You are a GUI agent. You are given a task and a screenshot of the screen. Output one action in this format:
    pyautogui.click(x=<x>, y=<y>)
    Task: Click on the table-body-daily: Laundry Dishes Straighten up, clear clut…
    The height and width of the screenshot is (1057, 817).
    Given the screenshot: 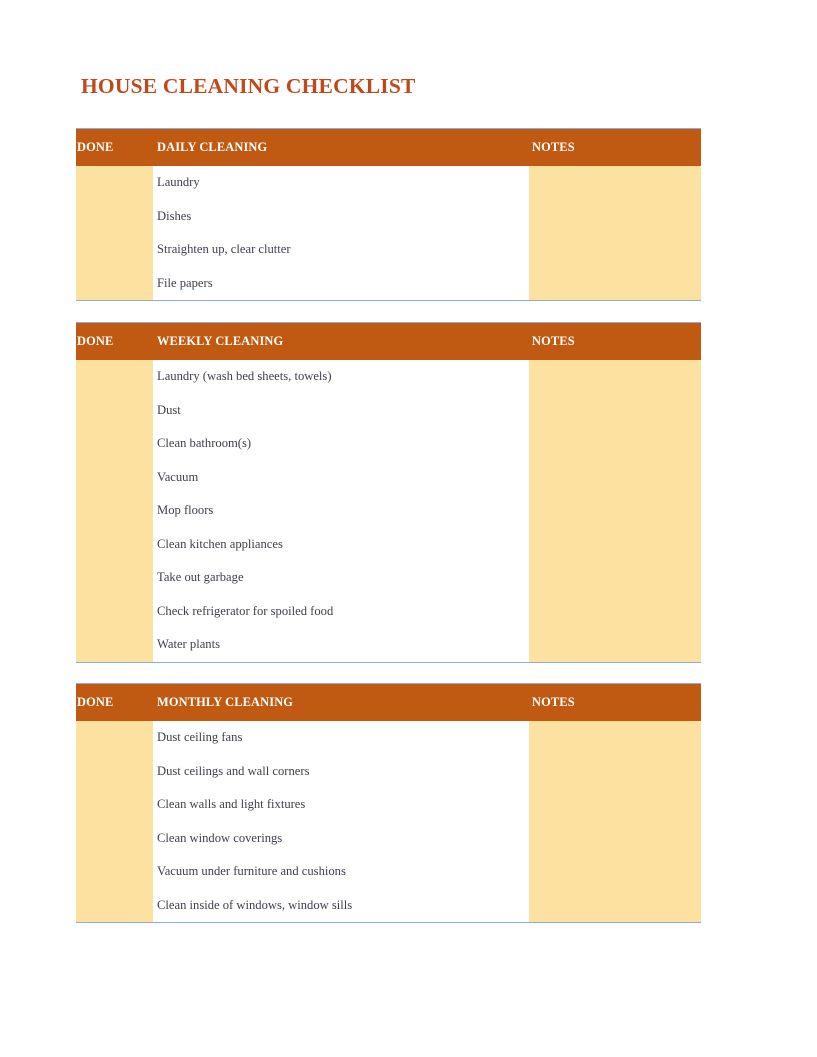 What is the action you would take?
    pyautogui.click(x=388, y=233)
    